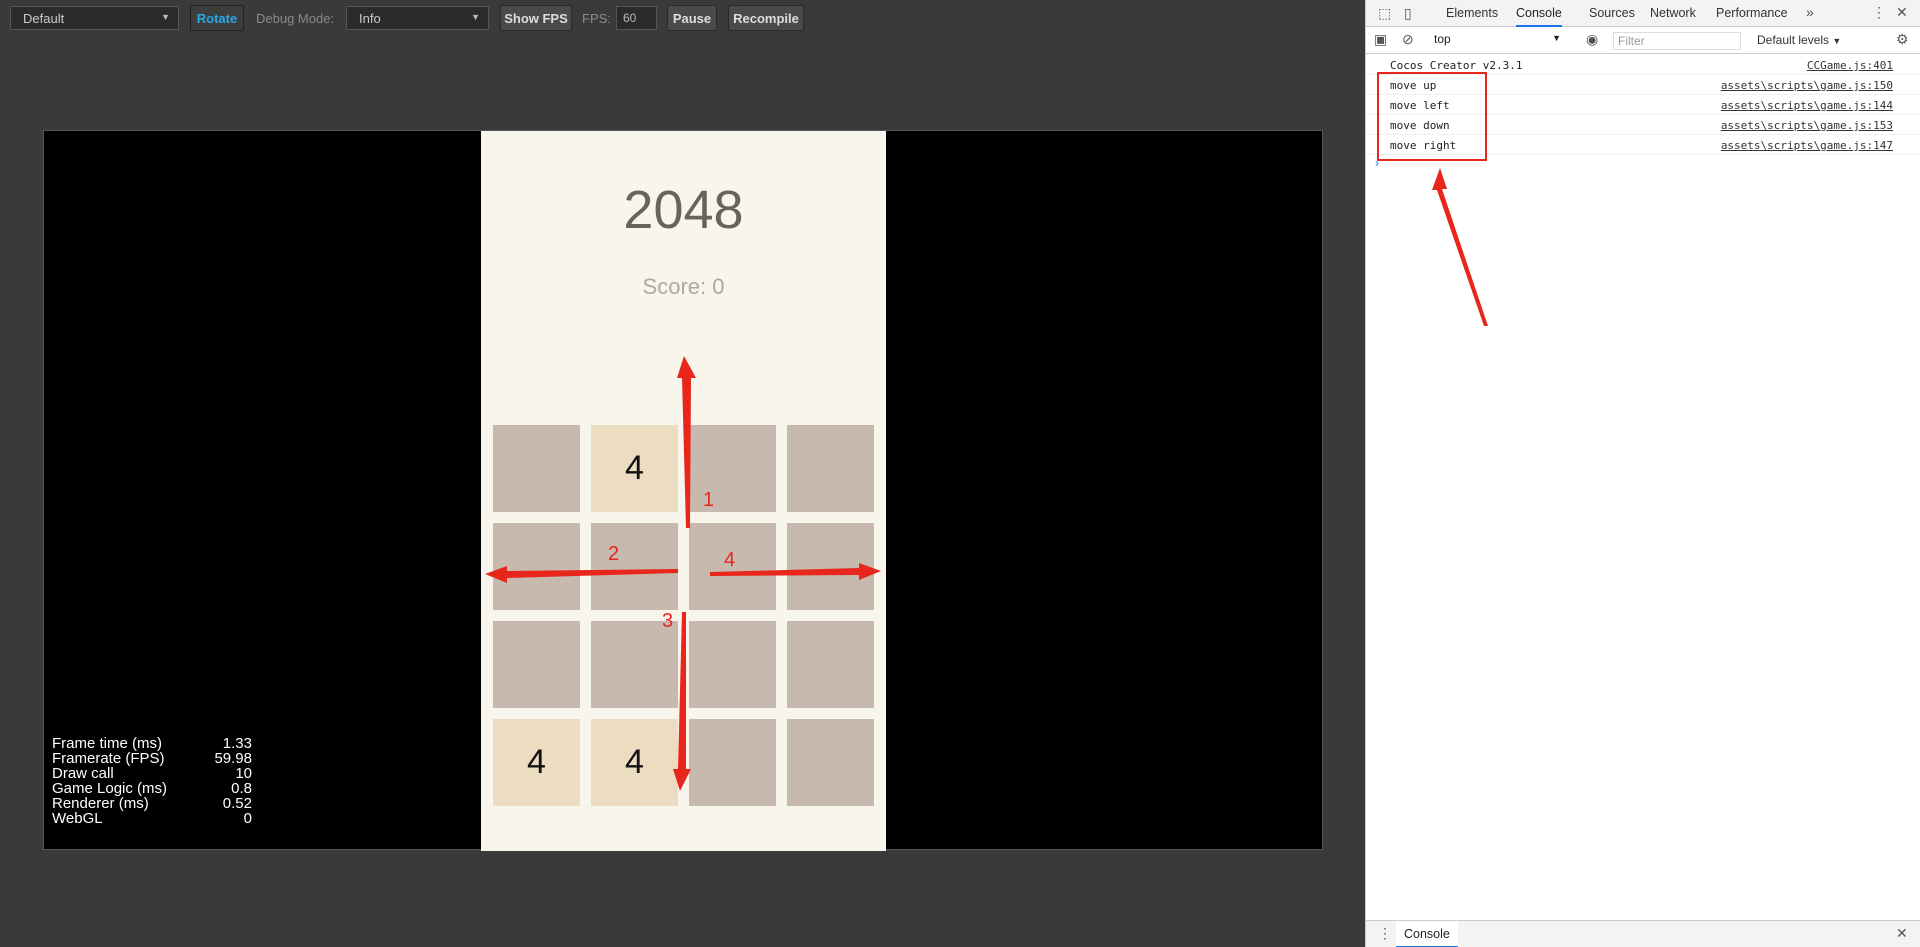  What do you see at coordinates (241, 788) in the screenshot?
I see `stat-value: 0.8` at bounding box center [241, 788].